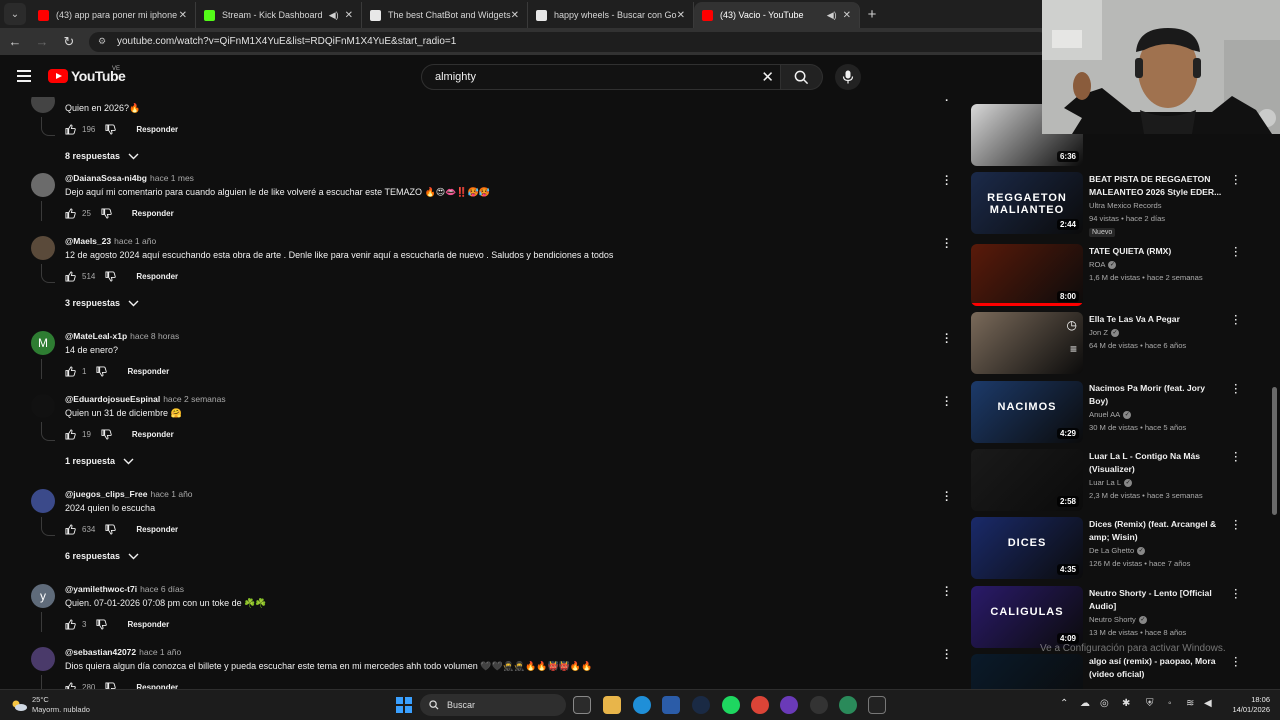 Image resolution: width=1280 pixels, height=720 pixels. I want to click on youtube-logo: YouTube VE, so click(87, 75).